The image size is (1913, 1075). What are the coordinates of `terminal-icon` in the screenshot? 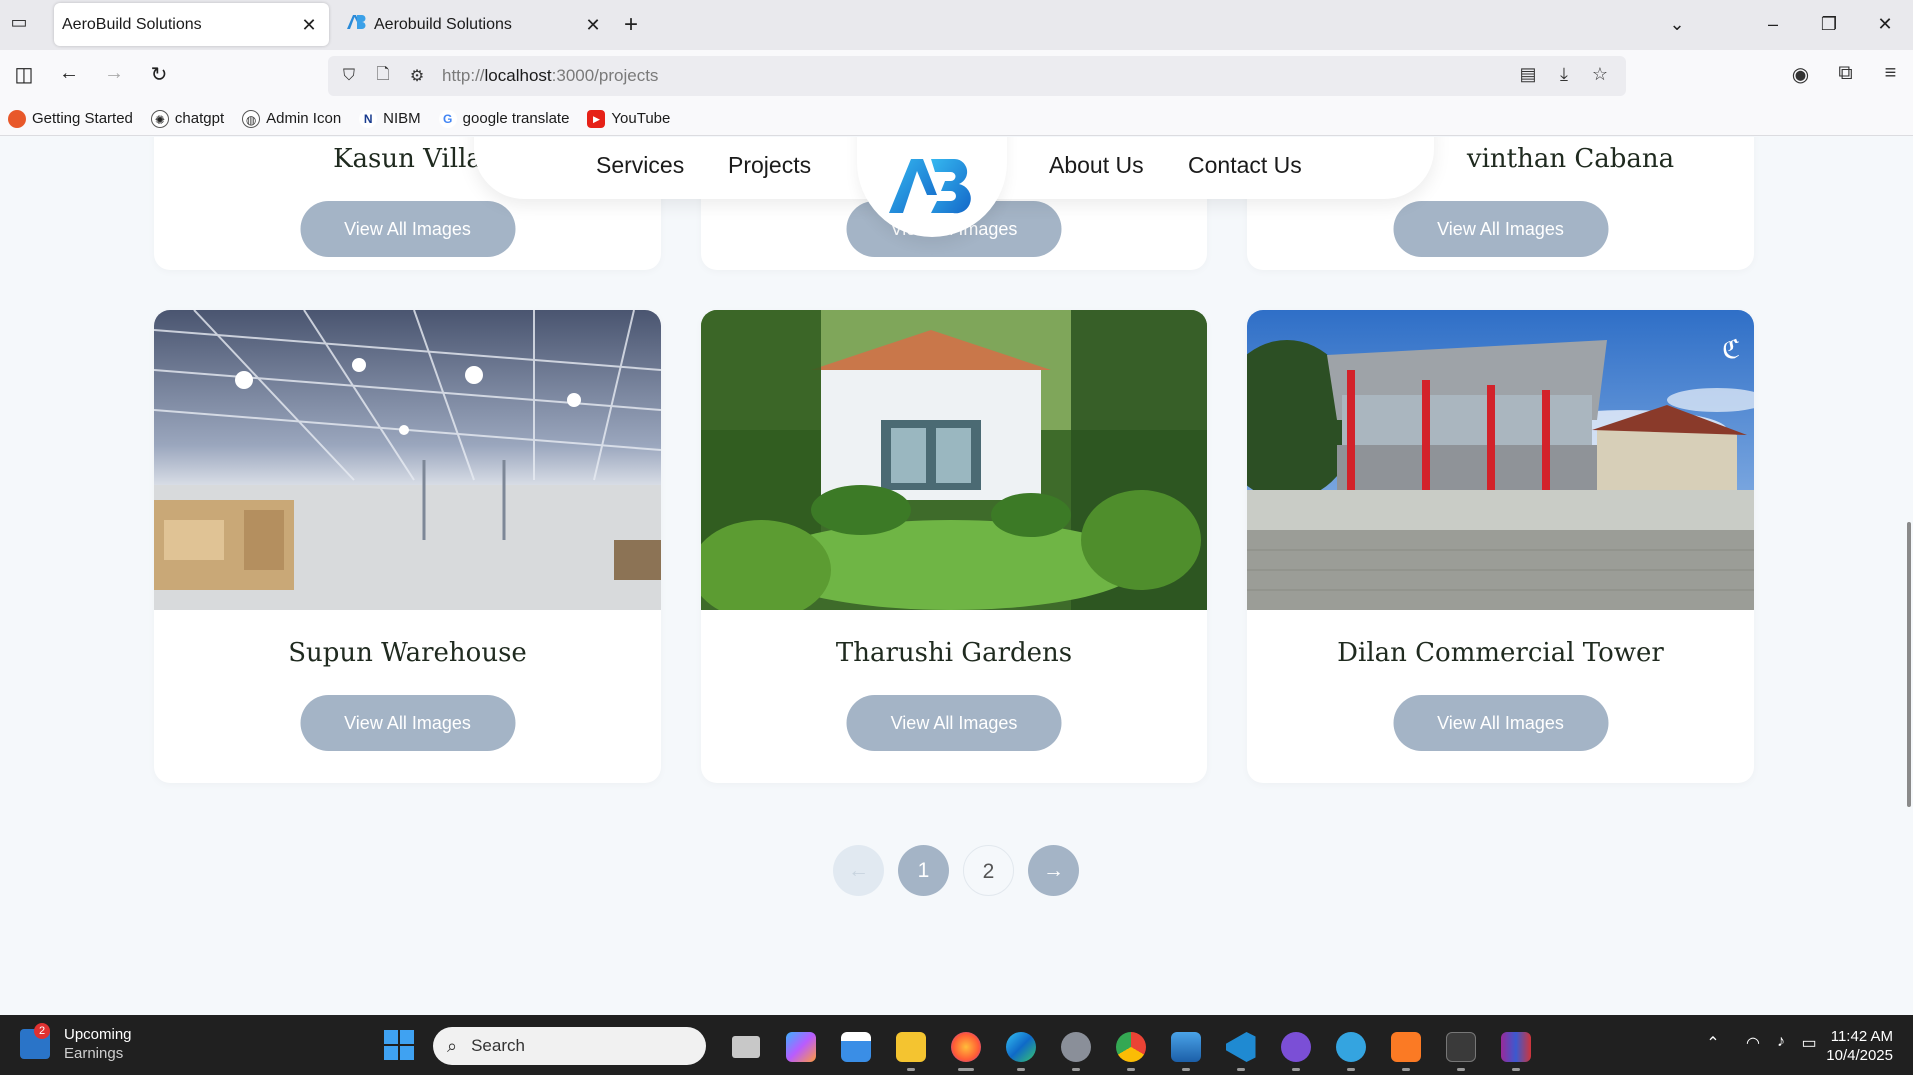 It's located at (1460, 1049).